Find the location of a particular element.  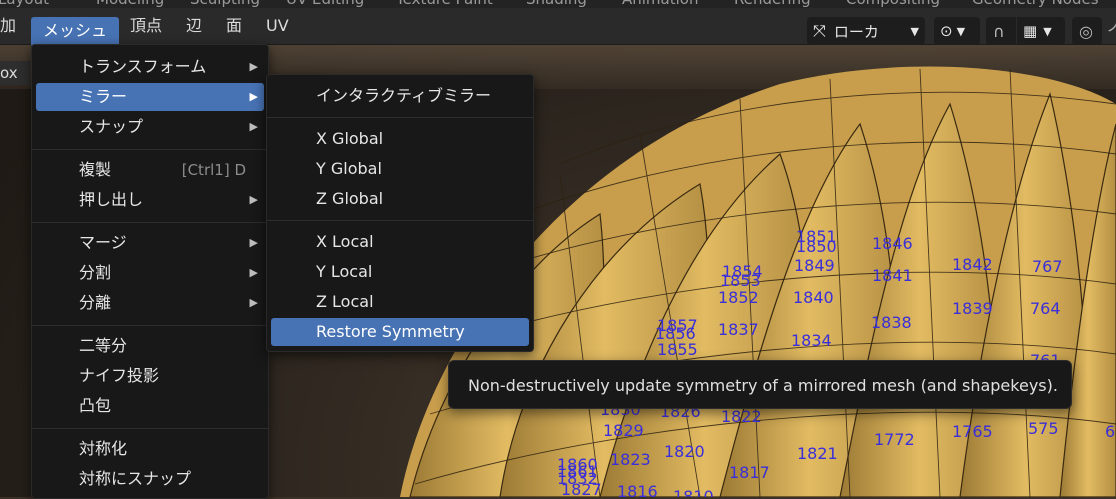

tab-compositing: Compositing is located at coordinates (893, 4).